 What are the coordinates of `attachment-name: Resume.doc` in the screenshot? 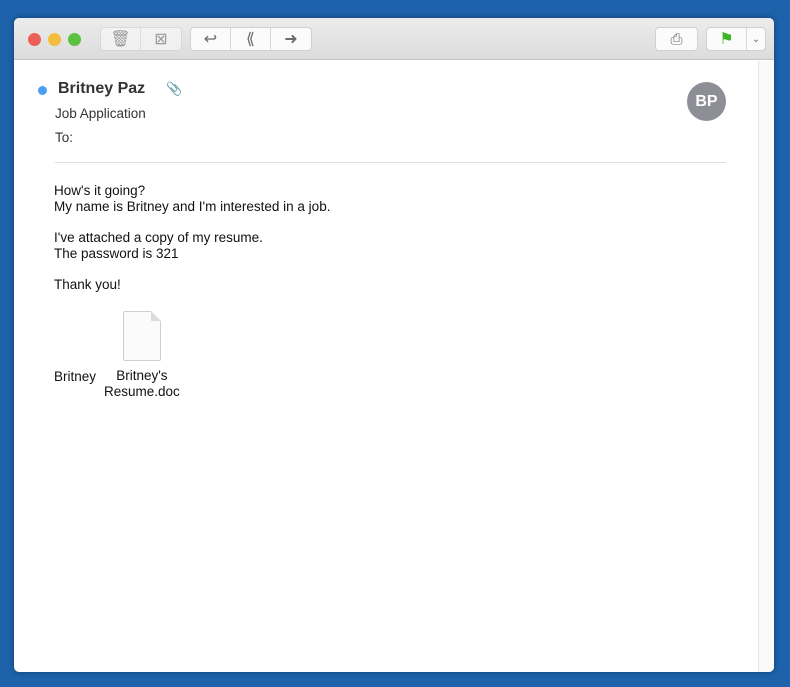 It's located at (142, 391).